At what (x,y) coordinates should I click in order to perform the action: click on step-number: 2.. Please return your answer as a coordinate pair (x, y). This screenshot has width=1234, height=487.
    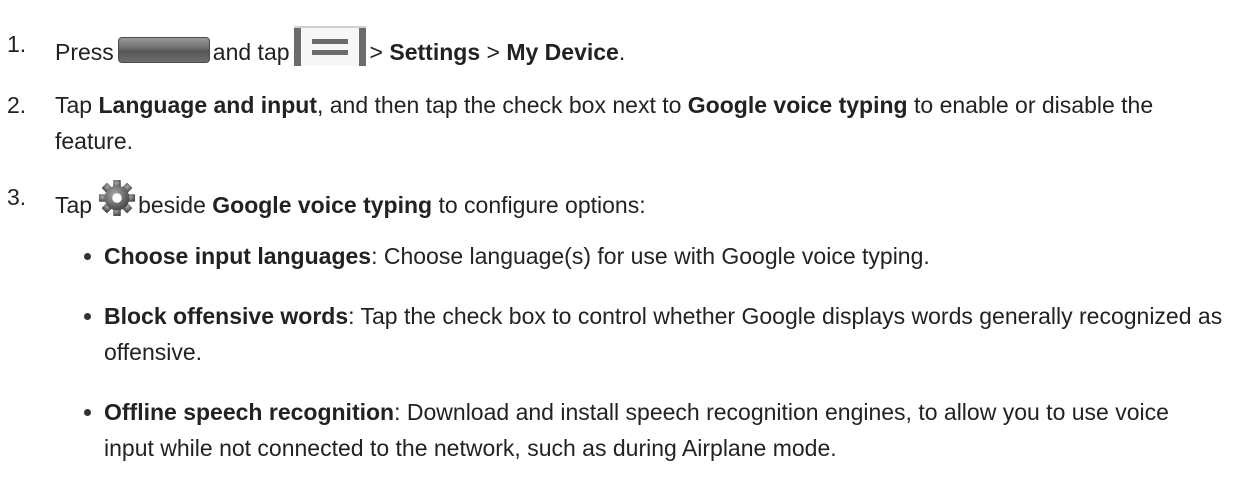
    Looking at the image, I should click on (17, 105).